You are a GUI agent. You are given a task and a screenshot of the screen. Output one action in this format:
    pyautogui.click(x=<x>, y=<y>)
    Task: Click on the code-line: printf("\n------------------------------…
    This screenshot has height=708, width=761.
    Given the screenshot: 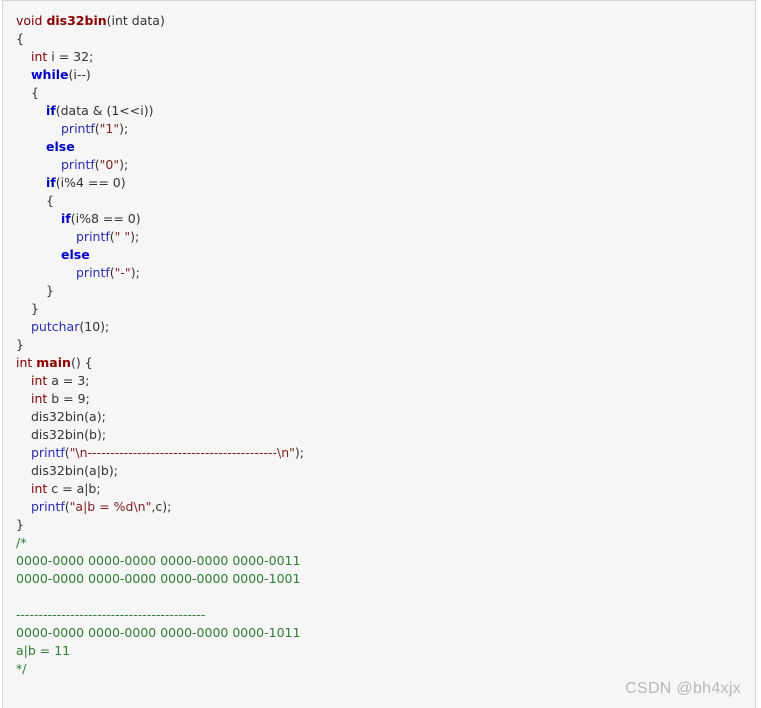 What is the action you would take?
    pyautogui.click(x=160, y=453)
    